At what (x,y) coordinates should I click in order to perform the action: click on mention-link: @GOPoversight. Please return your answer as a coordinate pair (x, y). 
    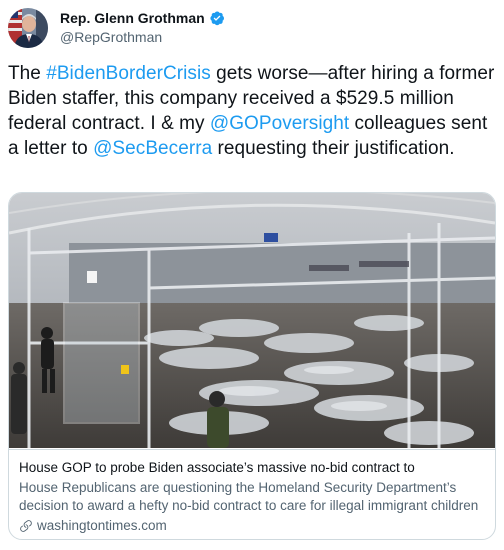
    Looking at the image, I should click on (279, 123).